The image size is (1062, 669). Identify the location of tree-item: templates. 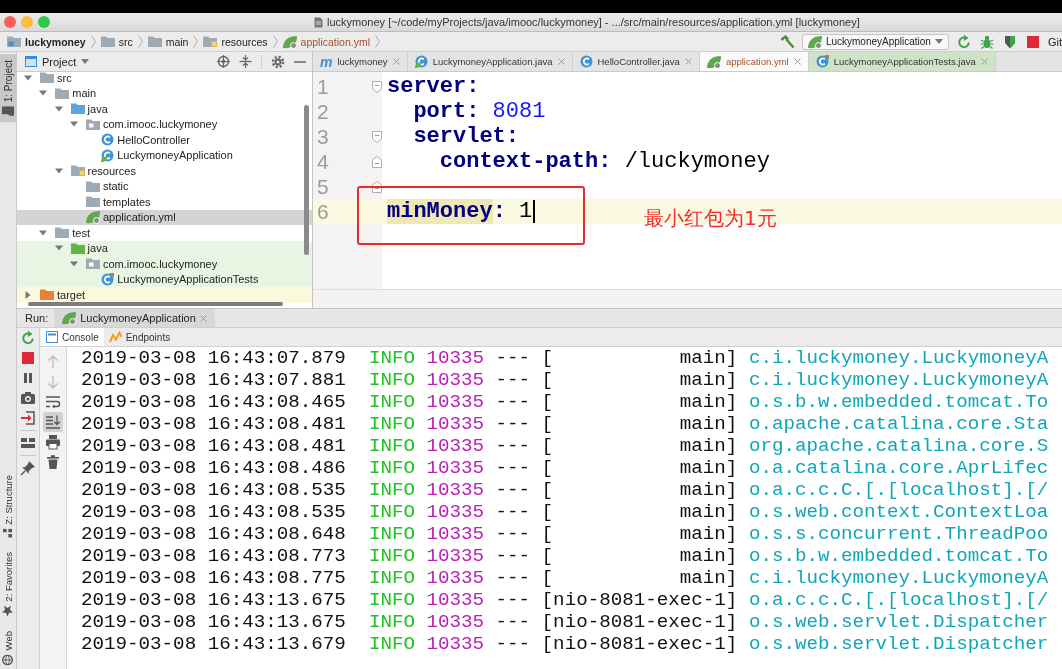
(164, 202).